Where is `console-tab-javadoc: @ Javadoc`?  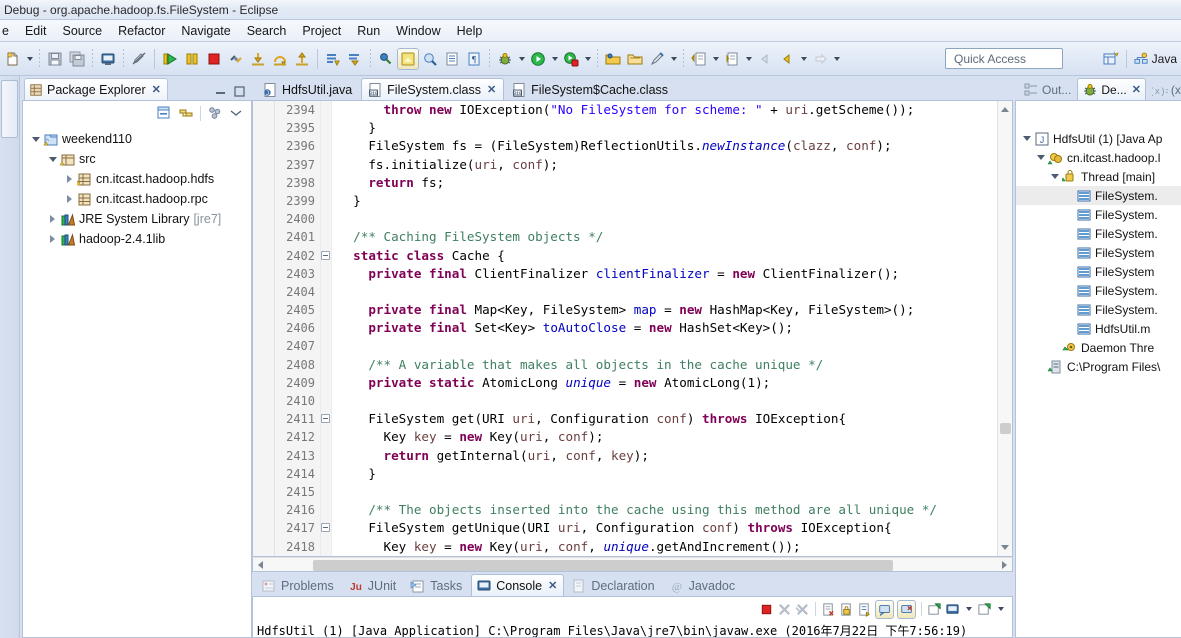 console-tab-javadoc: @ Javadoc is located at coordinates (703, 585).